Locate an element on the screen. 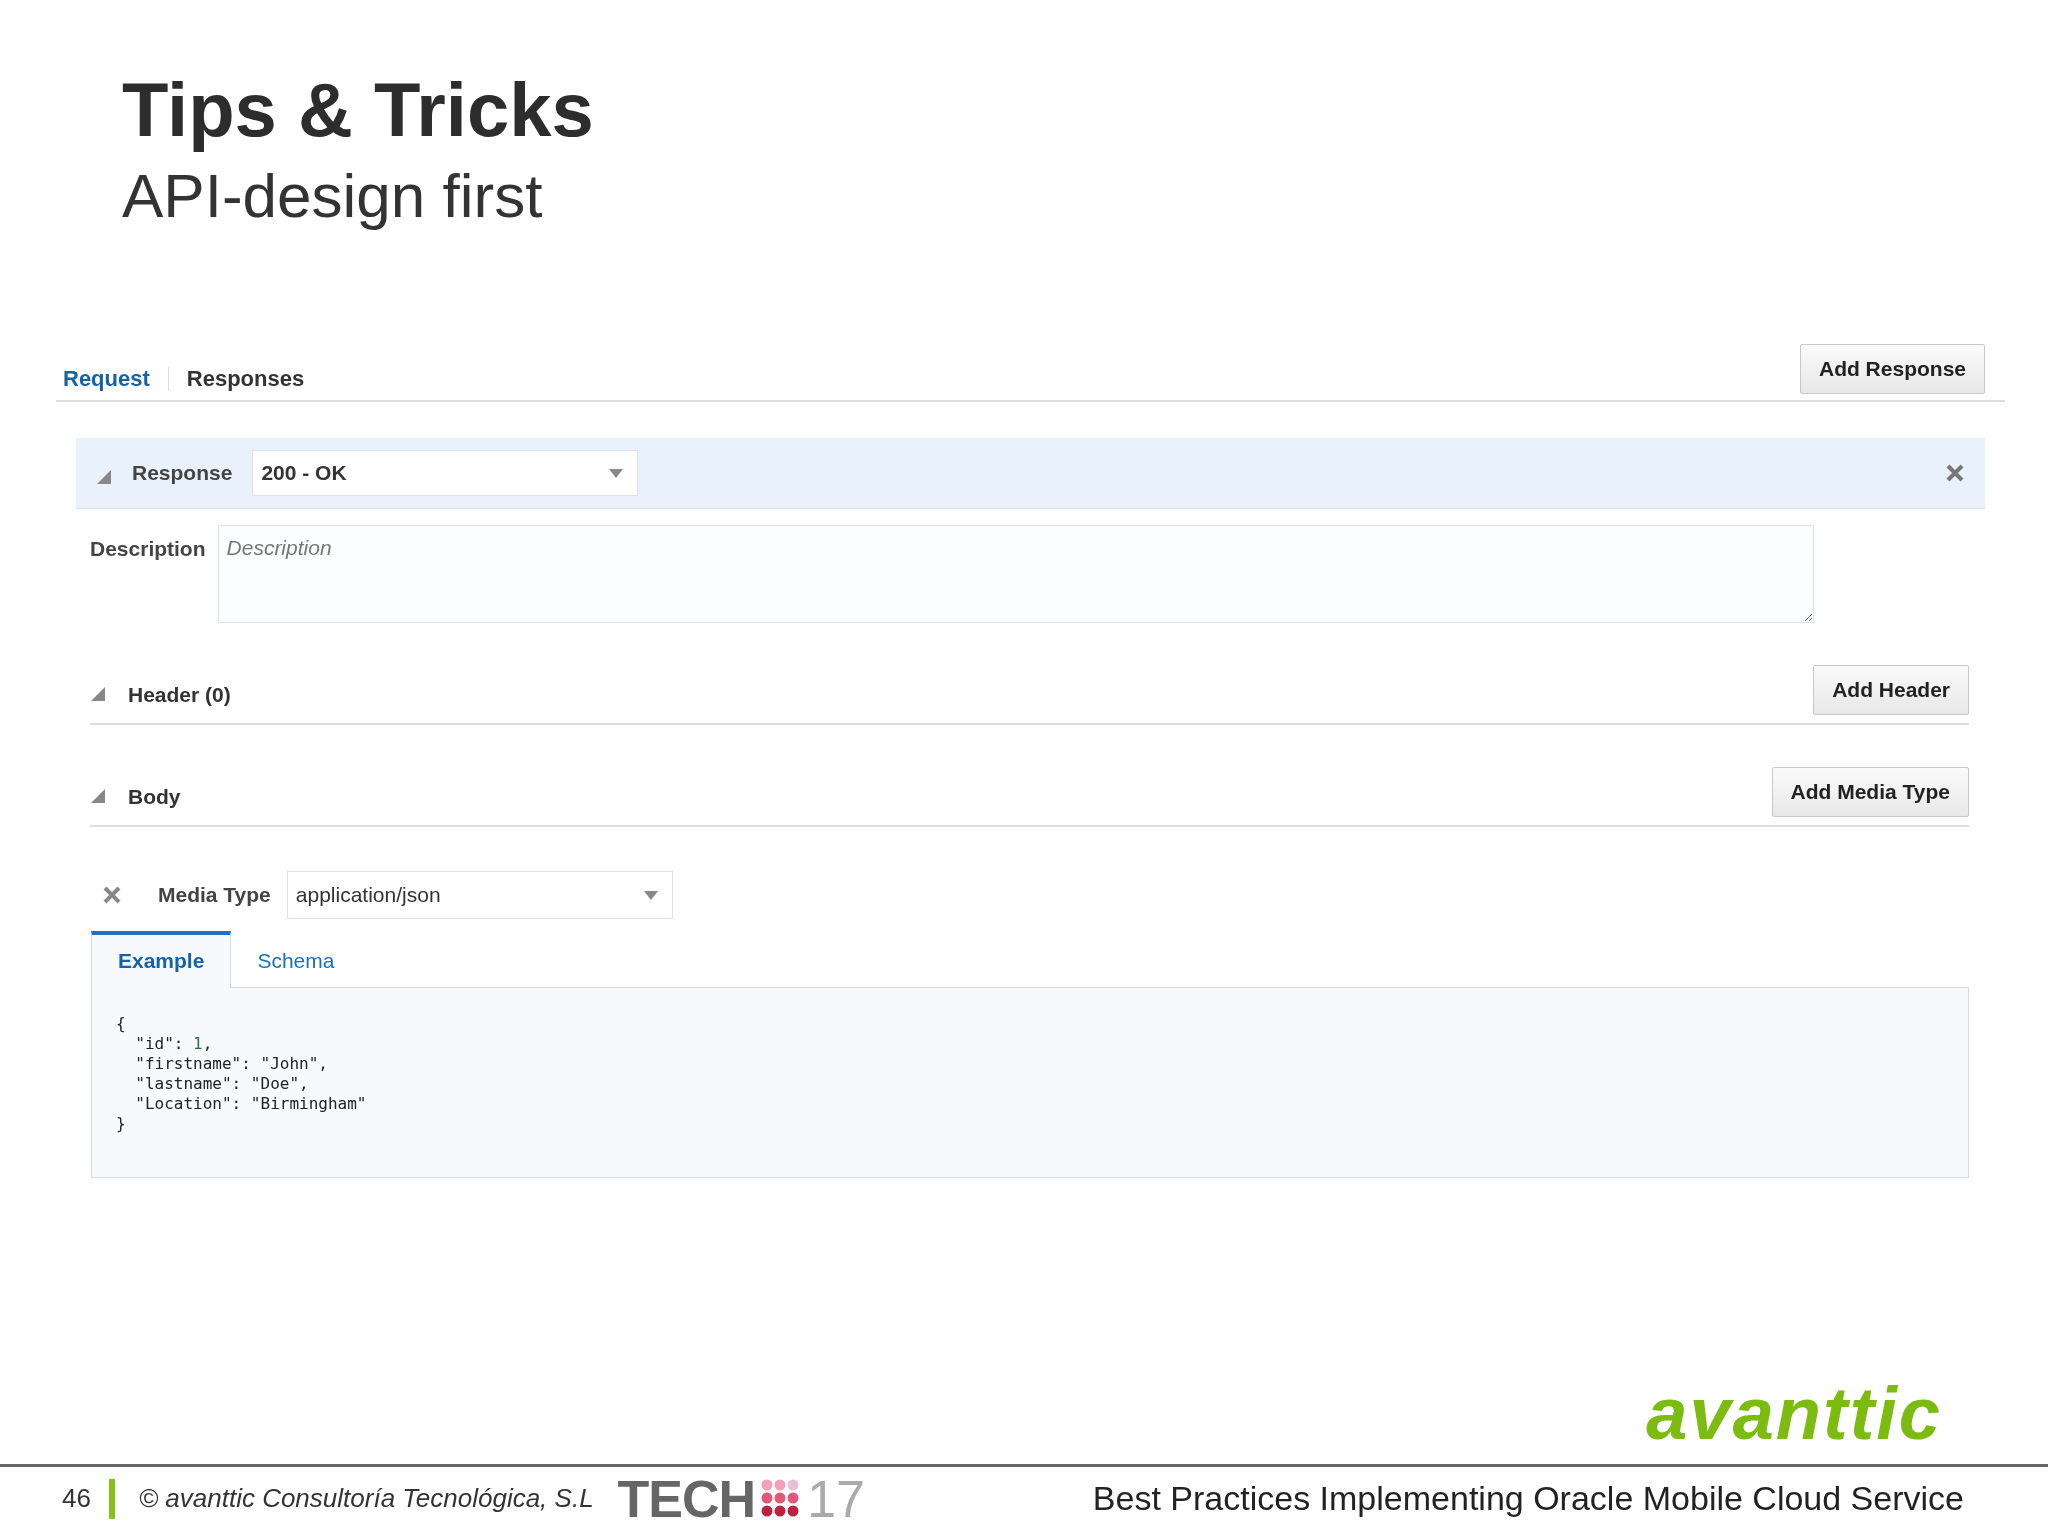  add-button: Add Header is located at coordinates (1891, 690).